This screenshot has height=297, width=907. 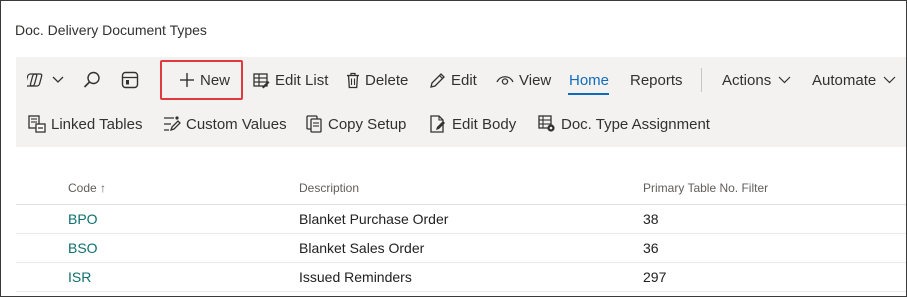 I want to click on delete-button: Delete, so click(x=377, y=80).